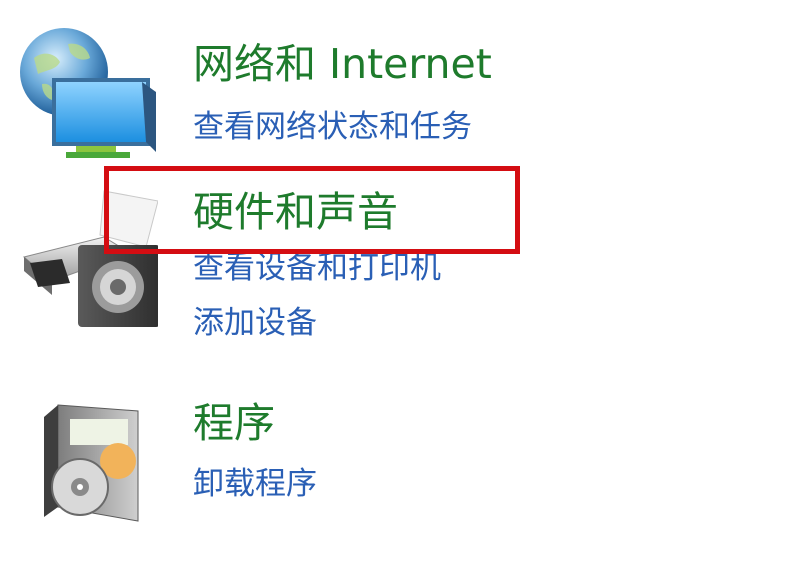 Image resolution: width=800 pixels, height=563 pixels. What do you see at coordinates (317, 268) in the screenshot?
I see `link-view-devices-printers: 查看设备和打印机` at bounding box center [317, 268].